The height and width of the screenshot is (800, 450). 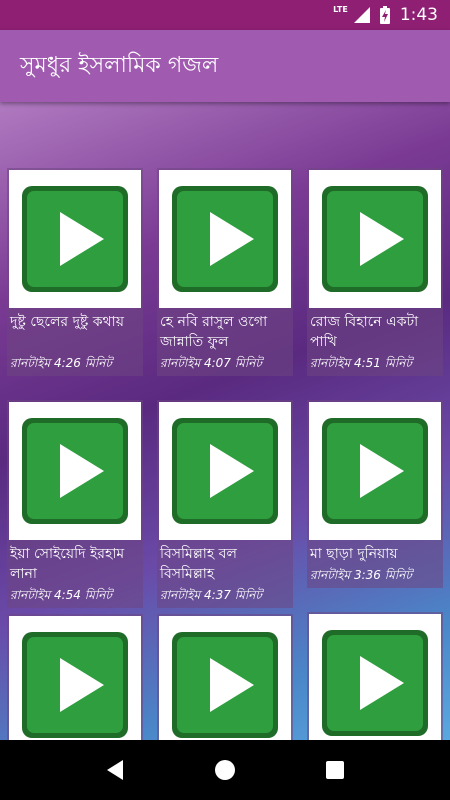 What do you see at coordinates (211, 595) in the screenshot?
I see `video-runtime: রানটাইম 4:37 মিনিট` at bounding box center [211, 595].